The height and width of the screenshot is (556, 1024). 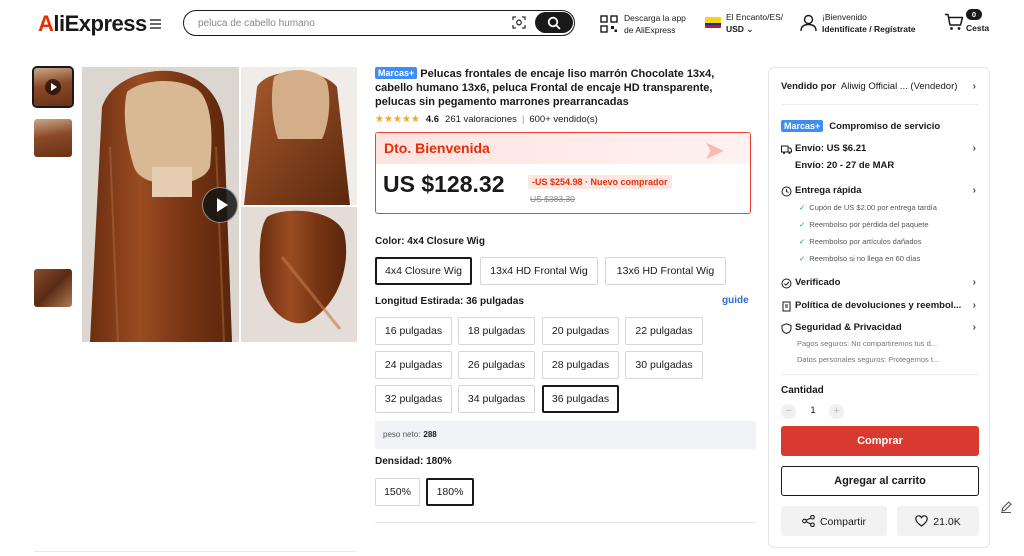 What do you see at coordinates (786, 191) in the screenshot?
I see `clock-icon` at bounding box center [786, 191].